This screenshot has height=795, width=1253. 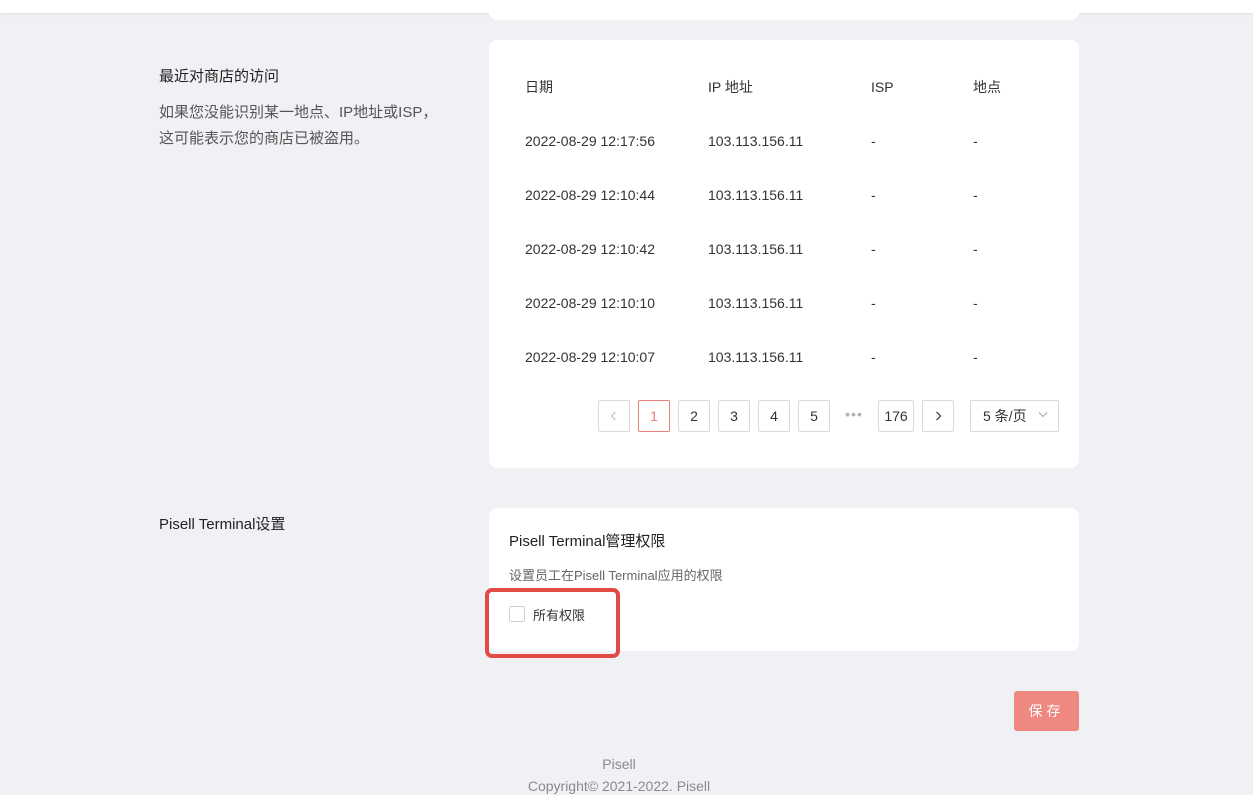 I want to click on page-5-button: 5, so click(x=814, y=416).